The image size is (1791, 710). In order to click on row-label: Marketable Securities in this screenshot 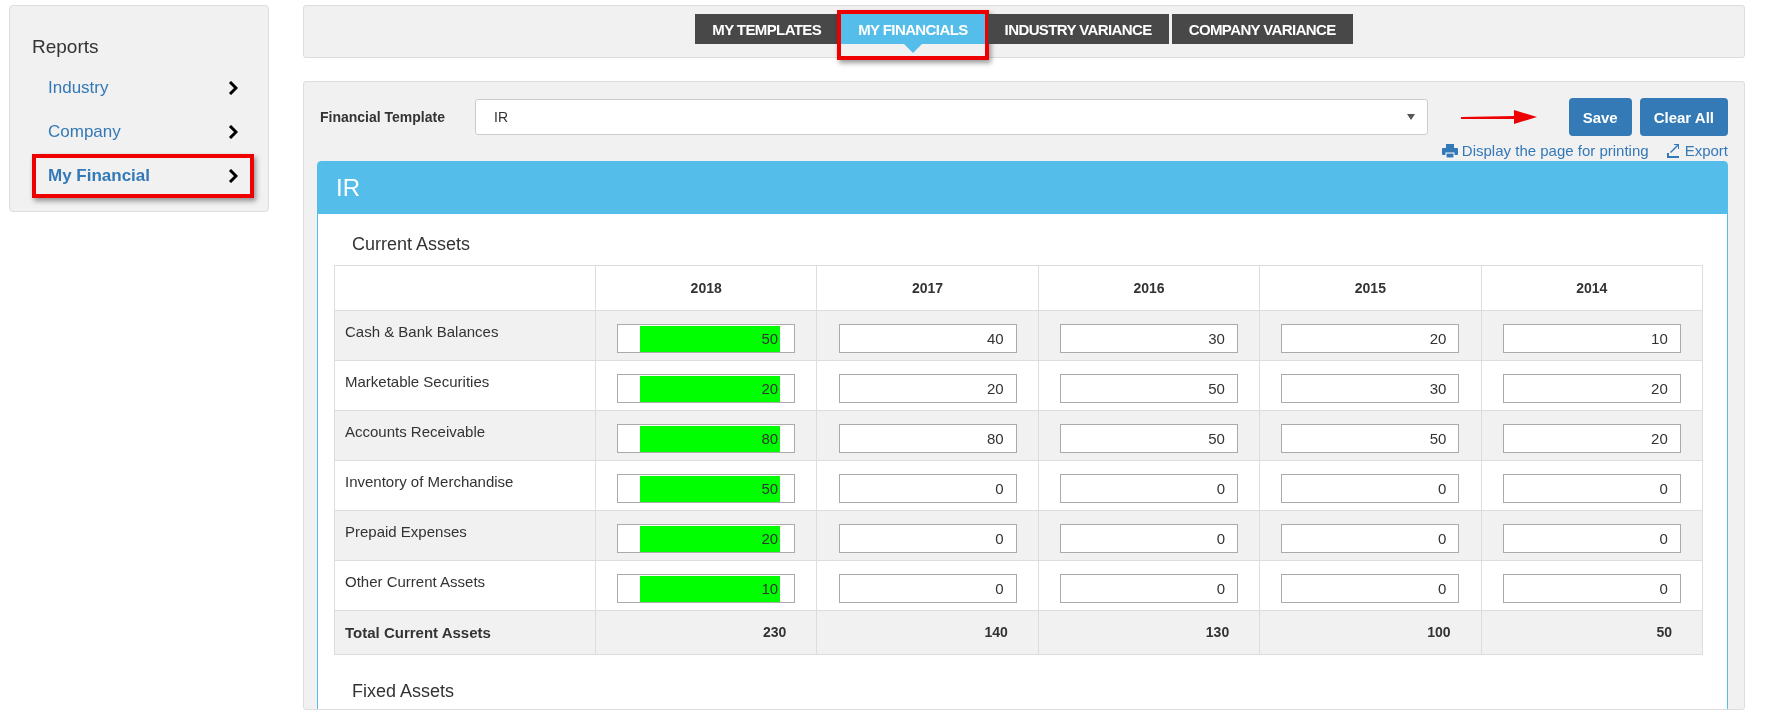, I will do `click(465, 385)`.